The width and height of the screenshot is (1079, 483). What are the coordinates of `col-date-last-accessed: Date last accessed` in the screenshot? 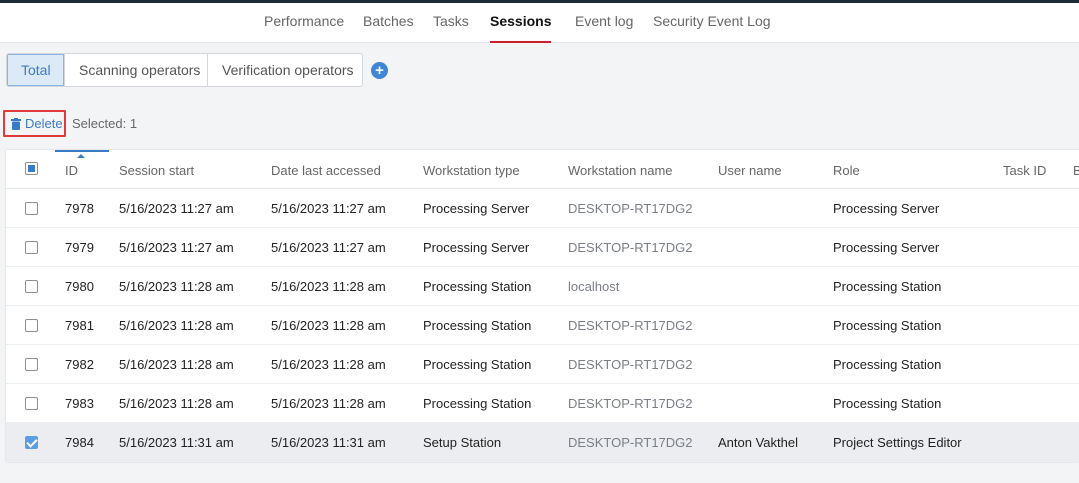 It's located at (326, 169).